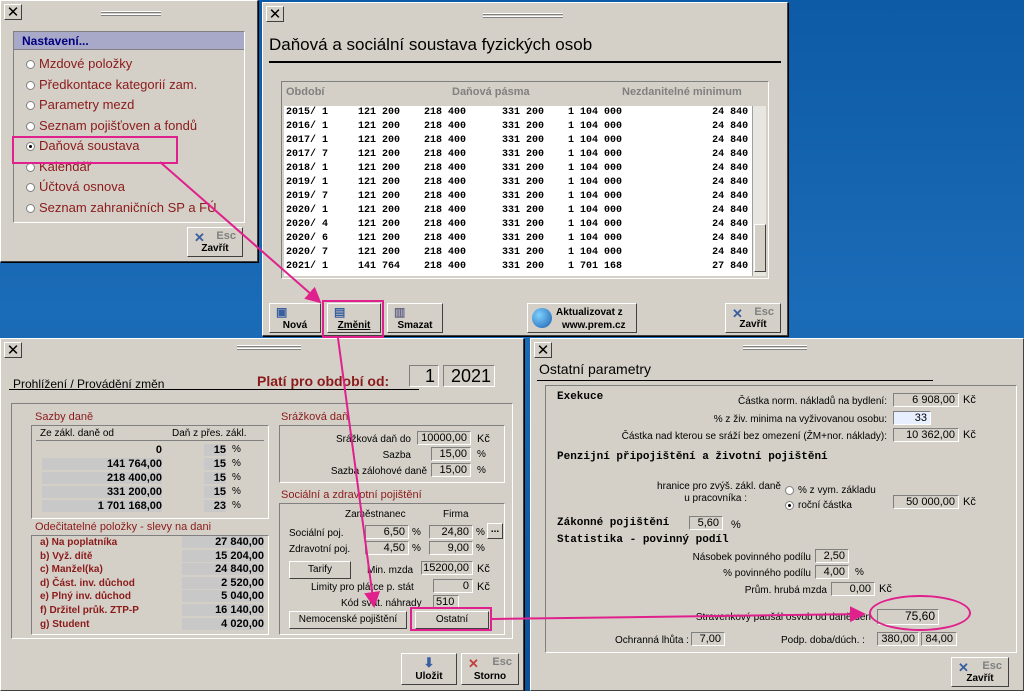 The width and height of the screenshot is (1024, 691). Describe the element at coordinates (764, 312) in the screenshot. I see `esc-hint: Esc` at that location.